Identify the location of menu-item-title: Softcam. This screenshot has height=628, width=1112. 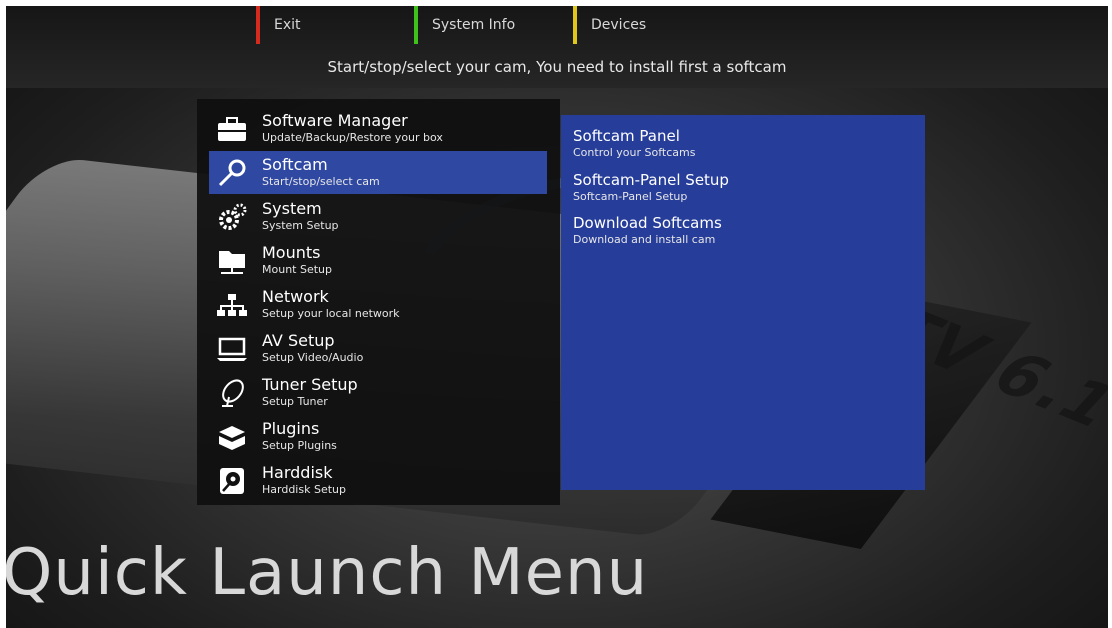
(295, 164).